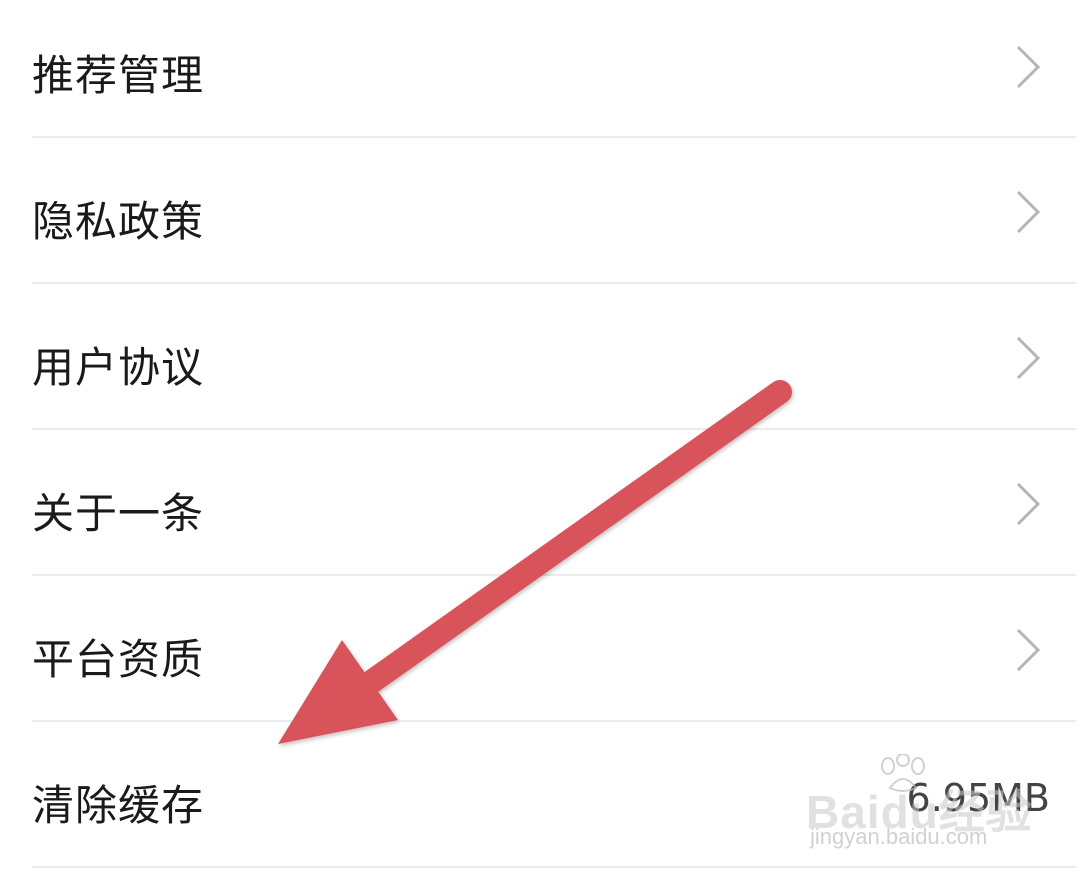  What do you see at coordinates (118, 659) in the screenshot?
I see `settings-item-label: 平台资质` at bounding box center [118, 659].